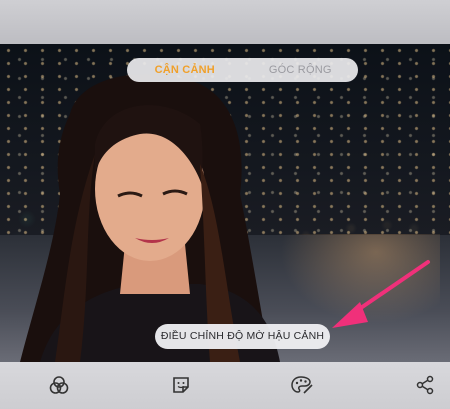 The height and width of the screenshot is (409, 450). Describe the element at coordinates (302, 385) in the screenshot. I see `paint-palette-icon` at that location.